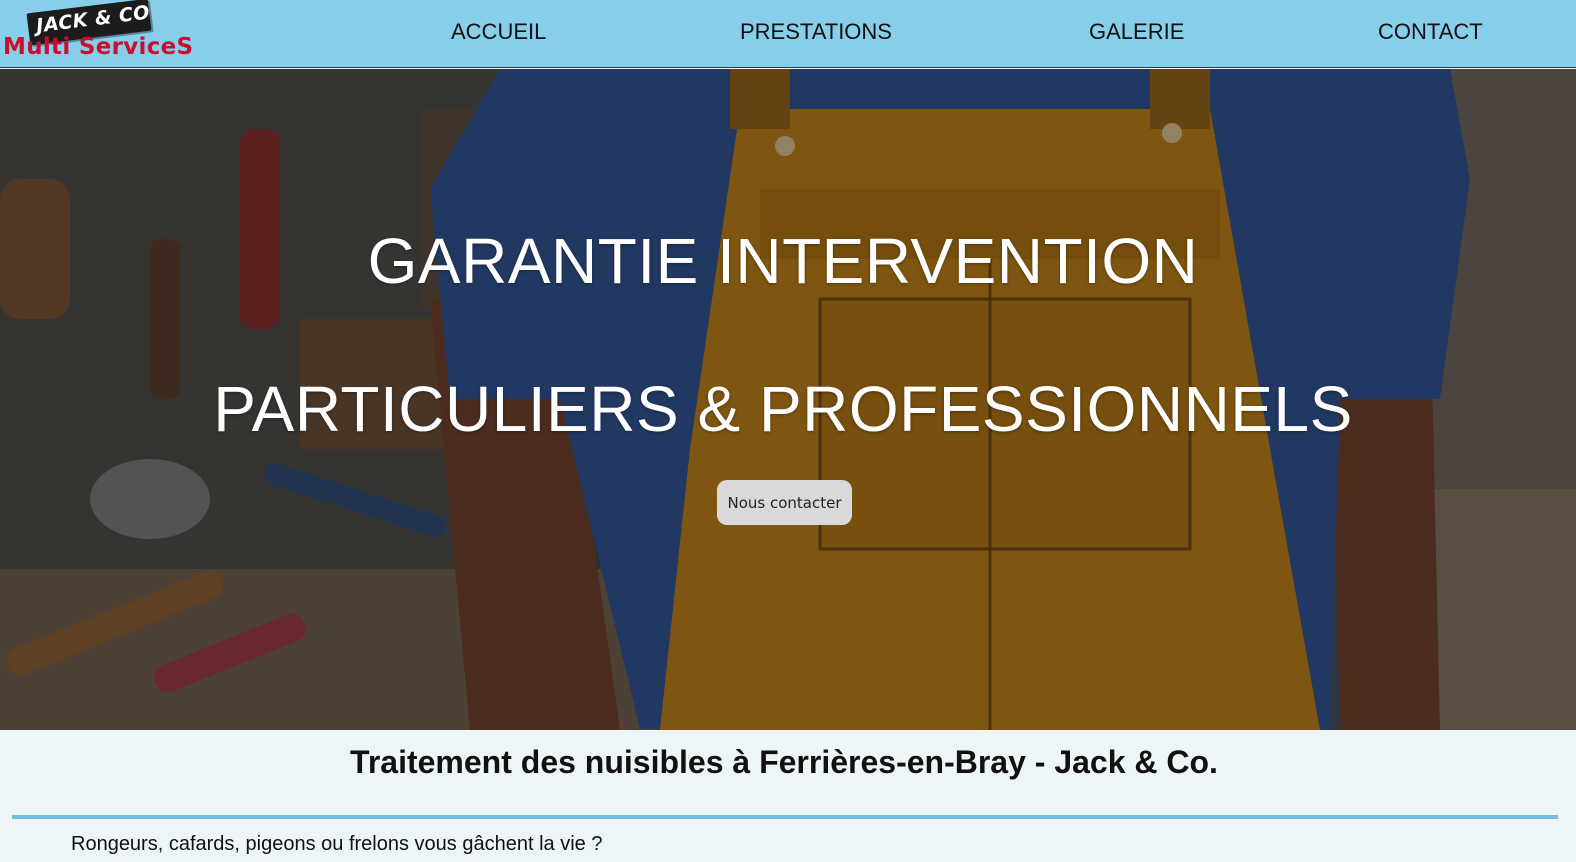 The height and width of the screenshot is (862, 1576). Describe the element at coordinates (816, 32) in the screenshot. I see `nav-item-prestations: PRESTATIONS` at that location.